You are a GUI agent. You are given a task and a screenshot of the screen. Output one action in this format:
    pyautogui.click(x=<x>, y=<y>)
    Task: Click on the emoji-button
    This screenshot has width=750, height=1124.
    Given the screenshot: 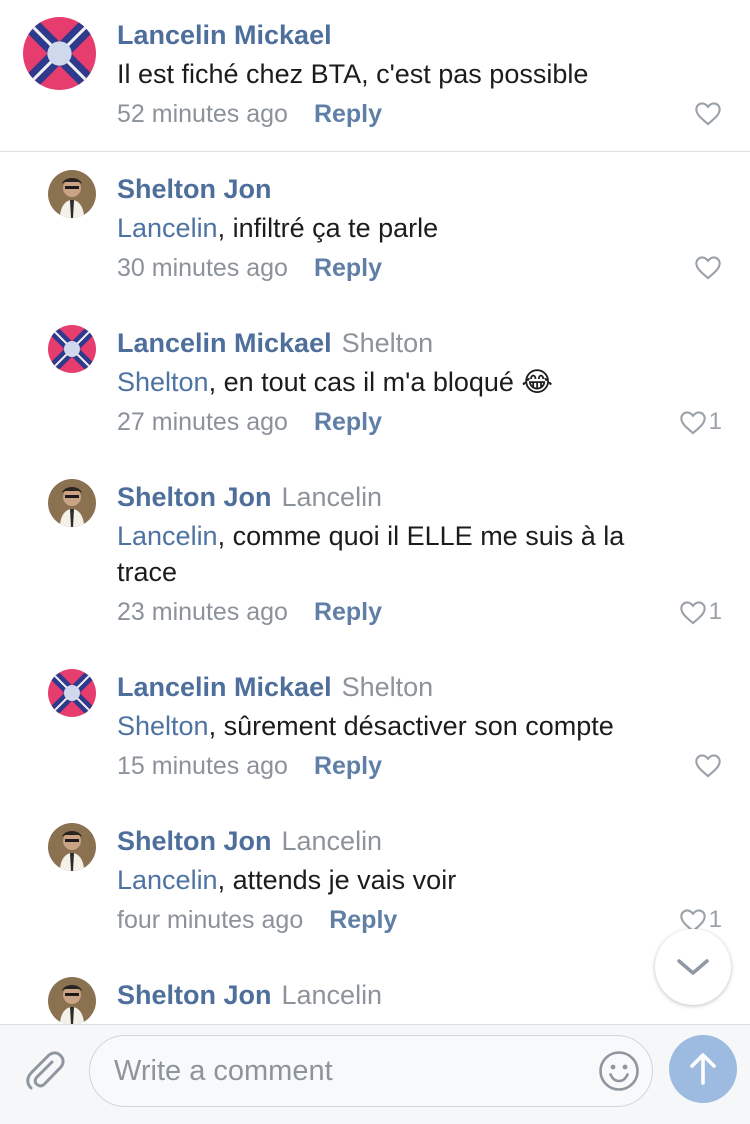 What is the action you would take?
    pyautogui.click(x=619, y=1071)
    